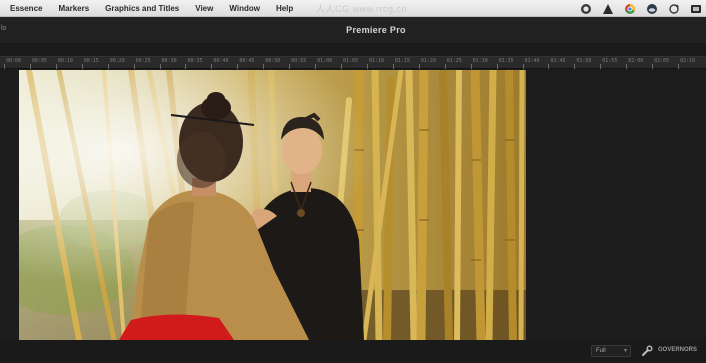 The width and height of the screenshot is (706, 363). Describe the element at coordinates (558, 61) in the screenshot. I see `ruler-label: 01:45` at that location.